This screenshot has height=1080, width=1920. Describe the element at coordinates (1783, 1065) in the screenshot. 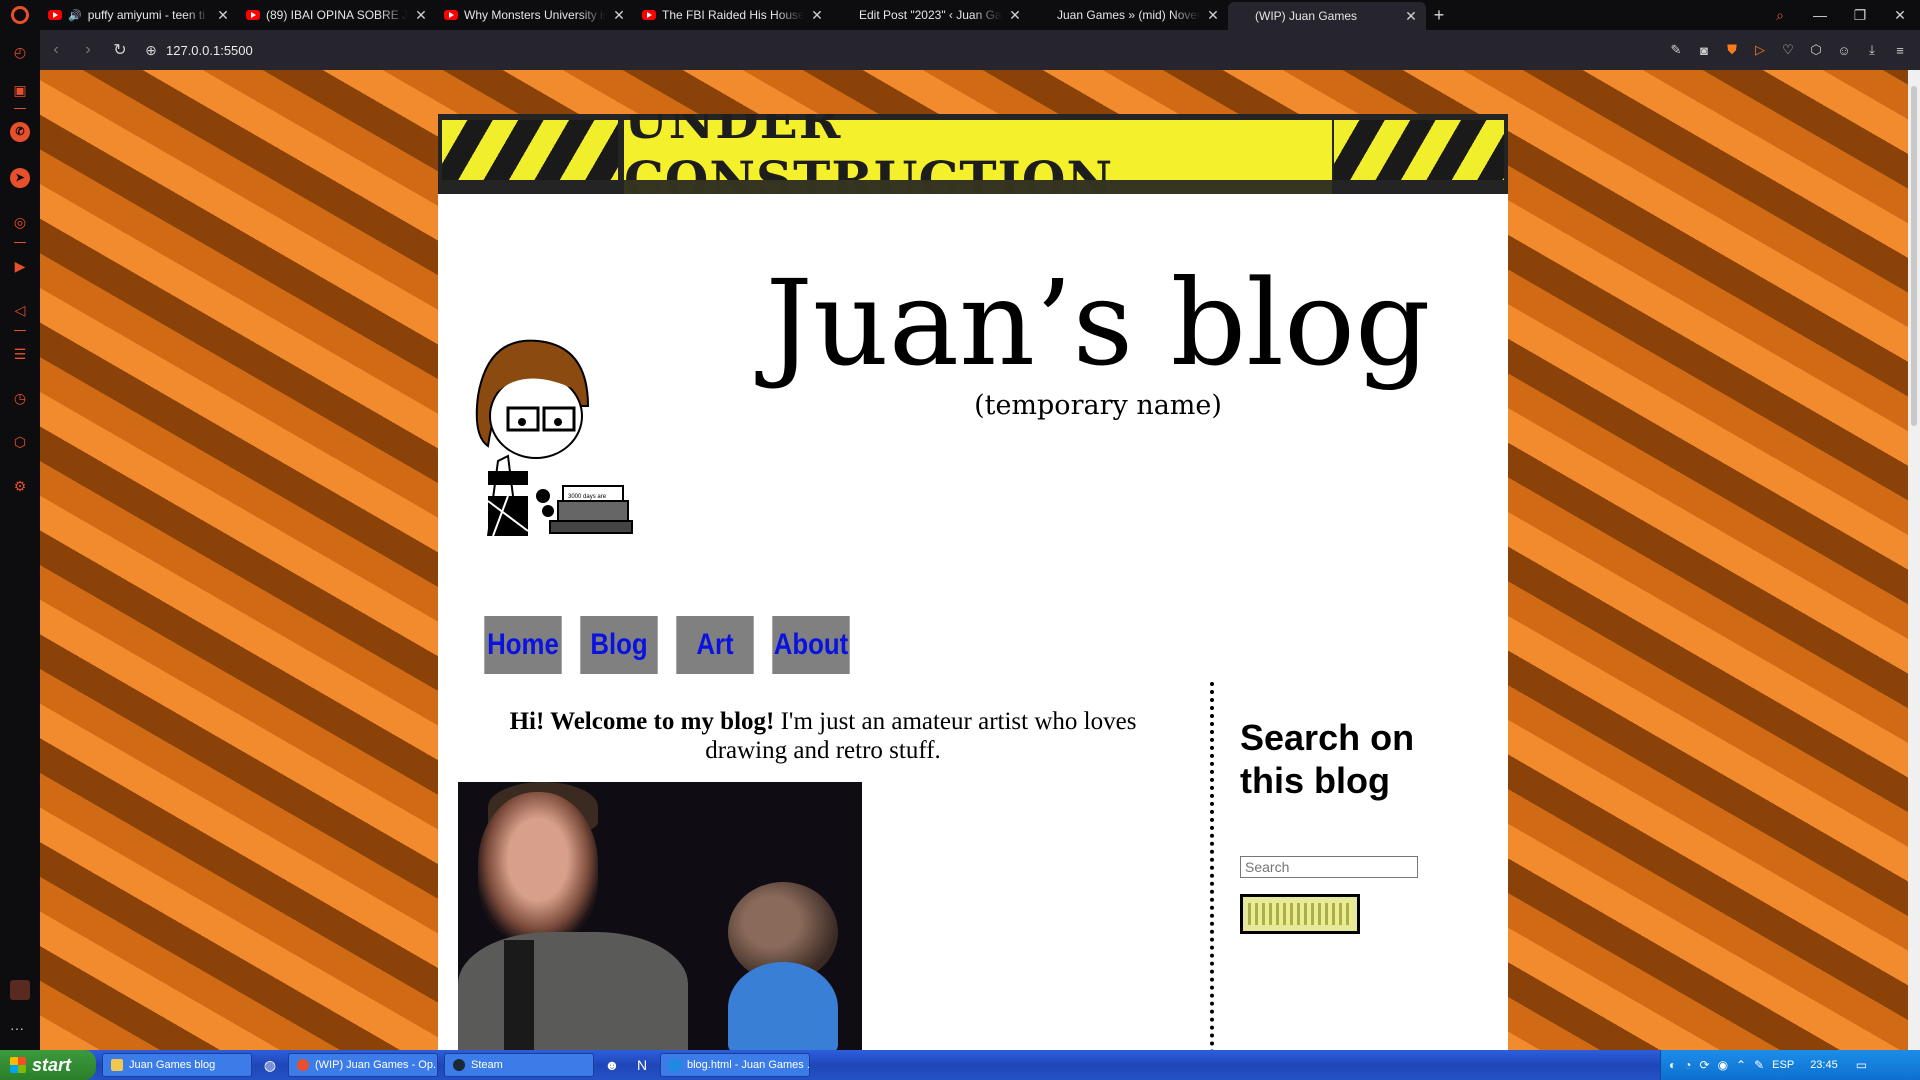

I see `language-indicator: ESP` at that location.